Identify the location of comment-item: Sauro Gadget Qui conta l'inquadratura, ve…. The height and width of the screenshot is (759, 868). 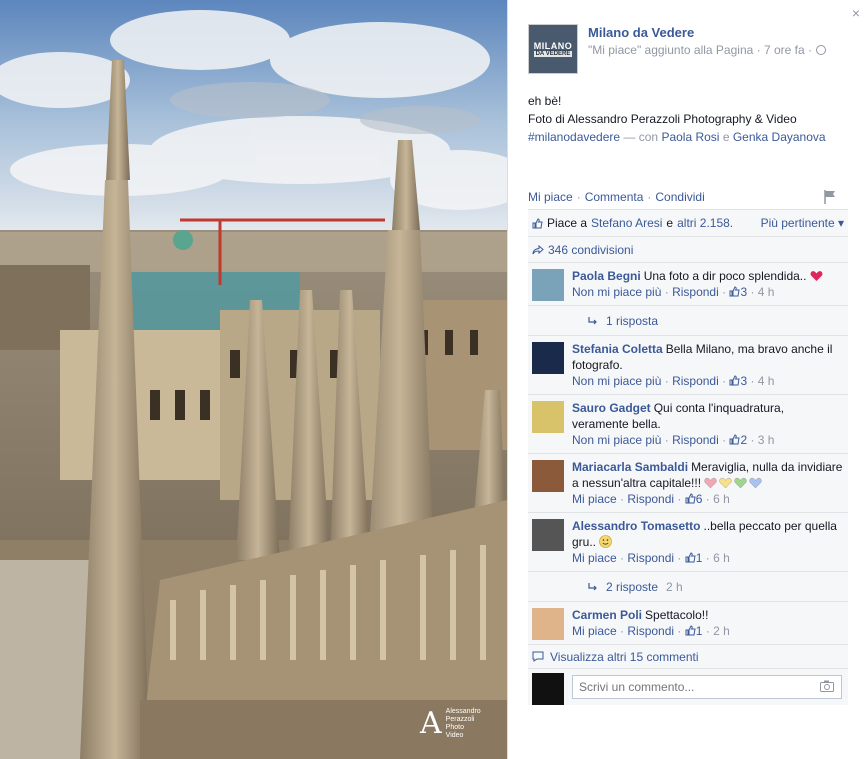
(688, 424).